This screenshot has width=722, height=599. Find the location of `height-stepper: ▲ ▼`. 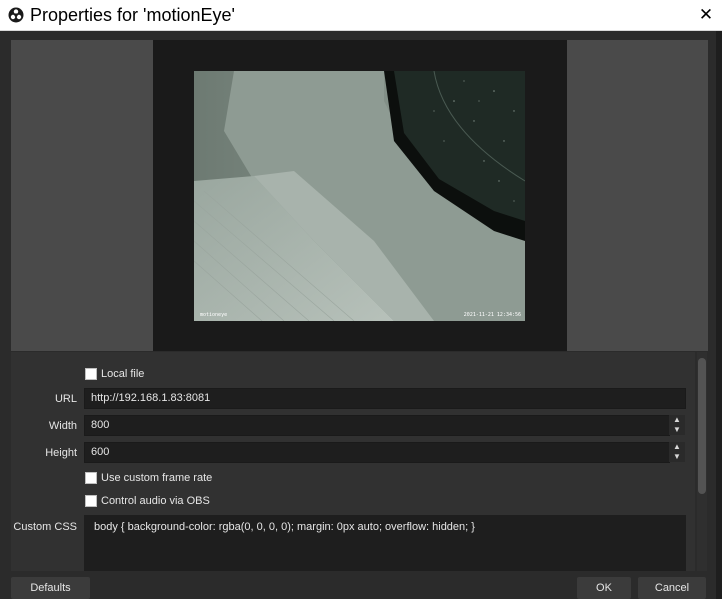

height-stepper: ▲ ▼ is located at coordinates (677, 452).